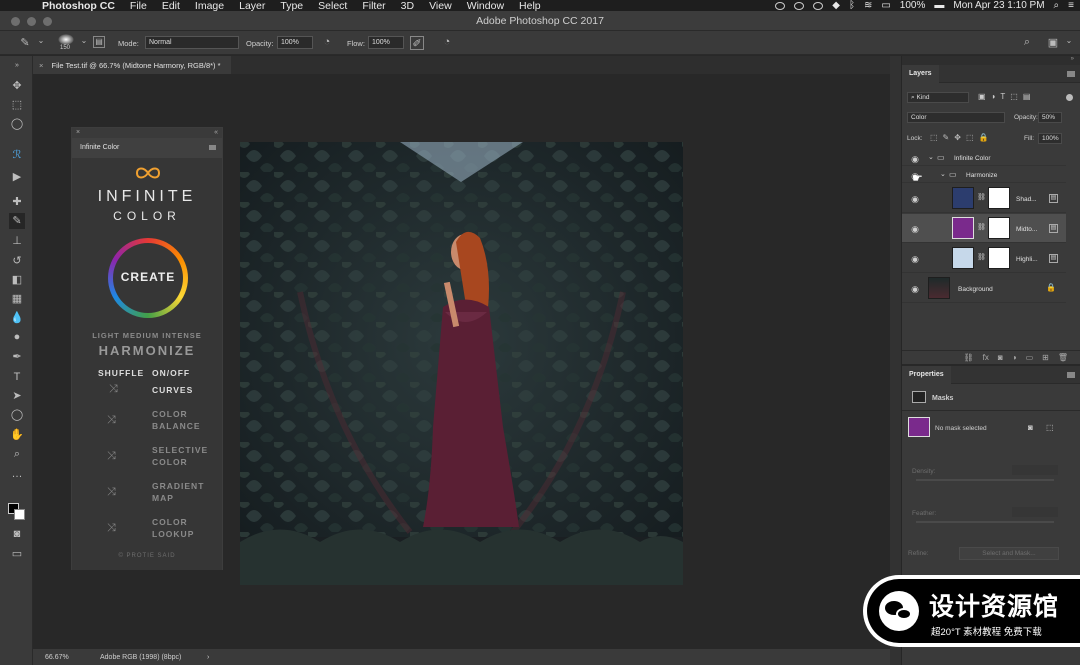 The height and width of the screenshot is (665, 1080). Describe the element at coordinates (295, 42) in the screenshot. I see `opacity-field: 100%` at that location.